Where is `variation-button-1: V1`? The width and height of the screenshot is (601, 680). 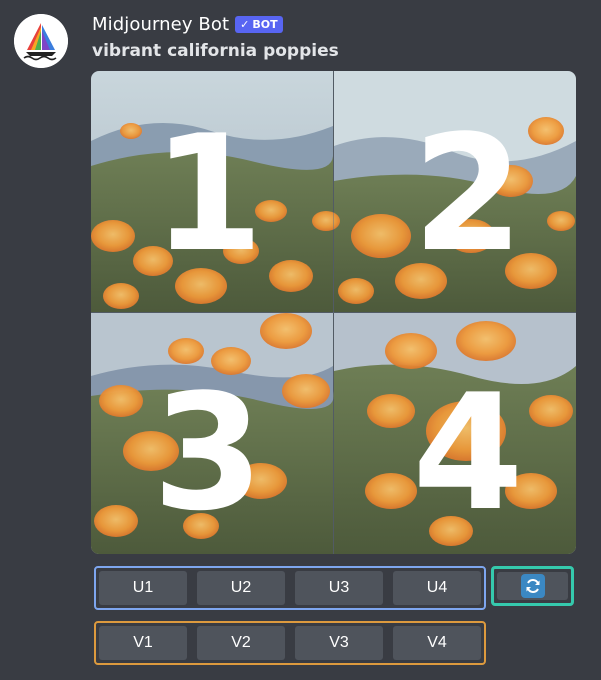
variation-button-1: V1 is located at coordinates (143, 643).